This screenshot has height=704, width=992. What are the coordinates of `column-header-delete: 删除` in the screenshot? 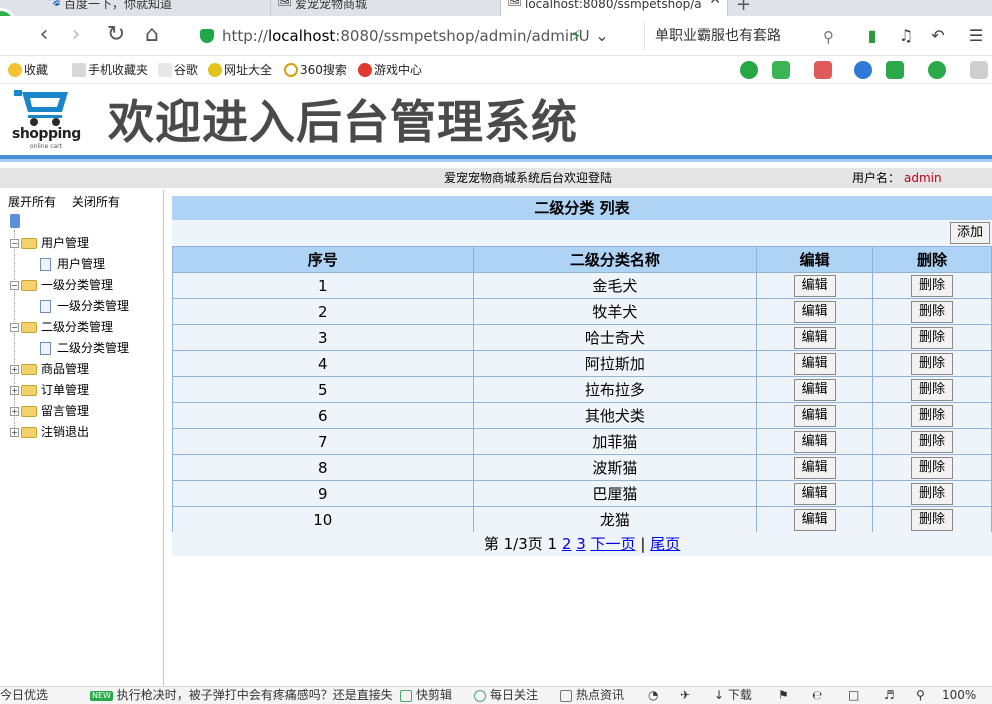 It's located at (932, 259).